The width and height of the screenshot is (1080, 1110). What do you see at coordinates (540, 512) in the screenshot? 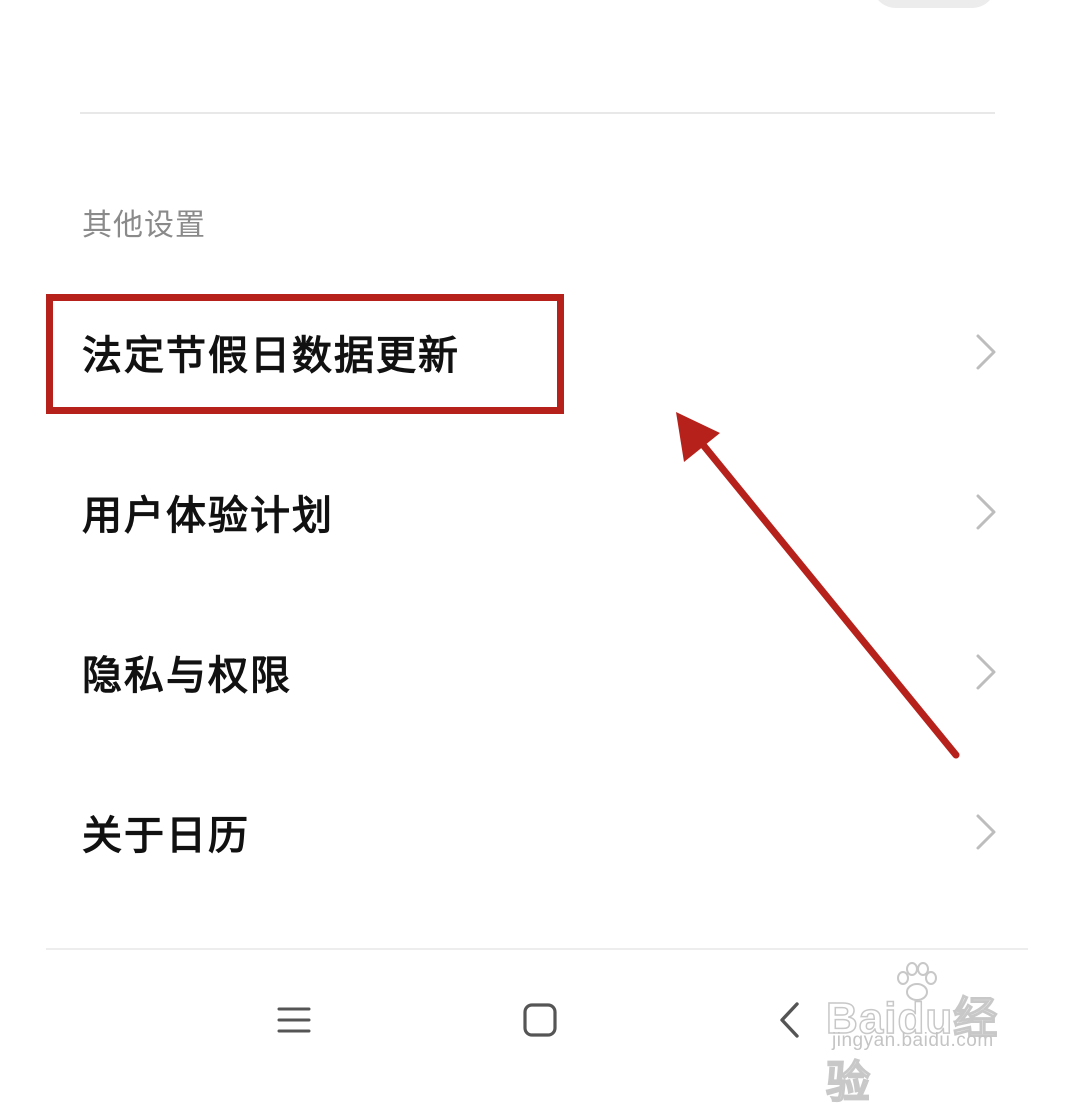
I see `settings-row-user-experience-program: 用户体验计划` at bounding box center [540, 512].